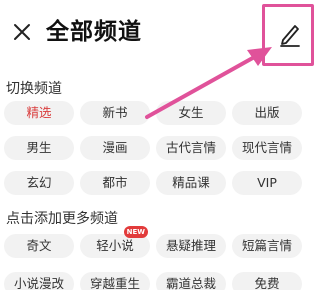 This screenshot has height=290, width=320. What do you see at coordinates (191, 183) in the screenshot?
I see `channel-chip: 精品课` at bounding box center [191, 183].